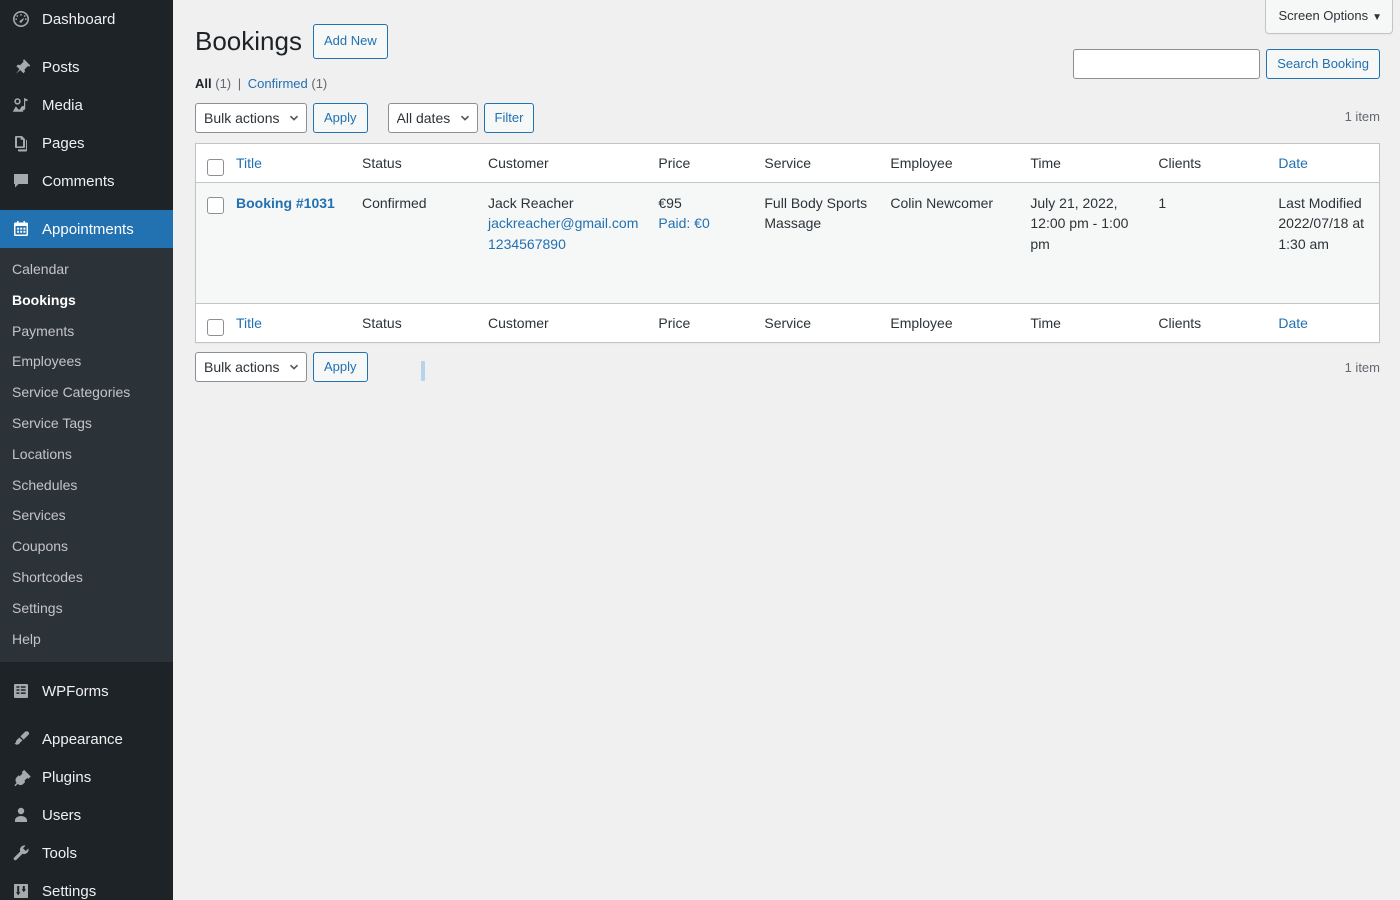 This screenshot has width=1400, height=900. I want to click on screen-meta-links: Screen Options ▼, so click(1329, 17).